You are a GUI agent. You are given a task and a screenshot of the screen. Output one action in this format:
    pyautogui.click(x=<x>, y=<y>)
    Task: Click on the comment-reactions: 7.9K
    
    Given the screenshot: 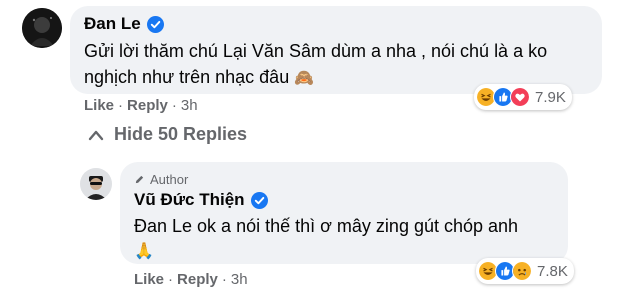 What is the action you would take?
    pyautogui.click(x=523, y=97)
    